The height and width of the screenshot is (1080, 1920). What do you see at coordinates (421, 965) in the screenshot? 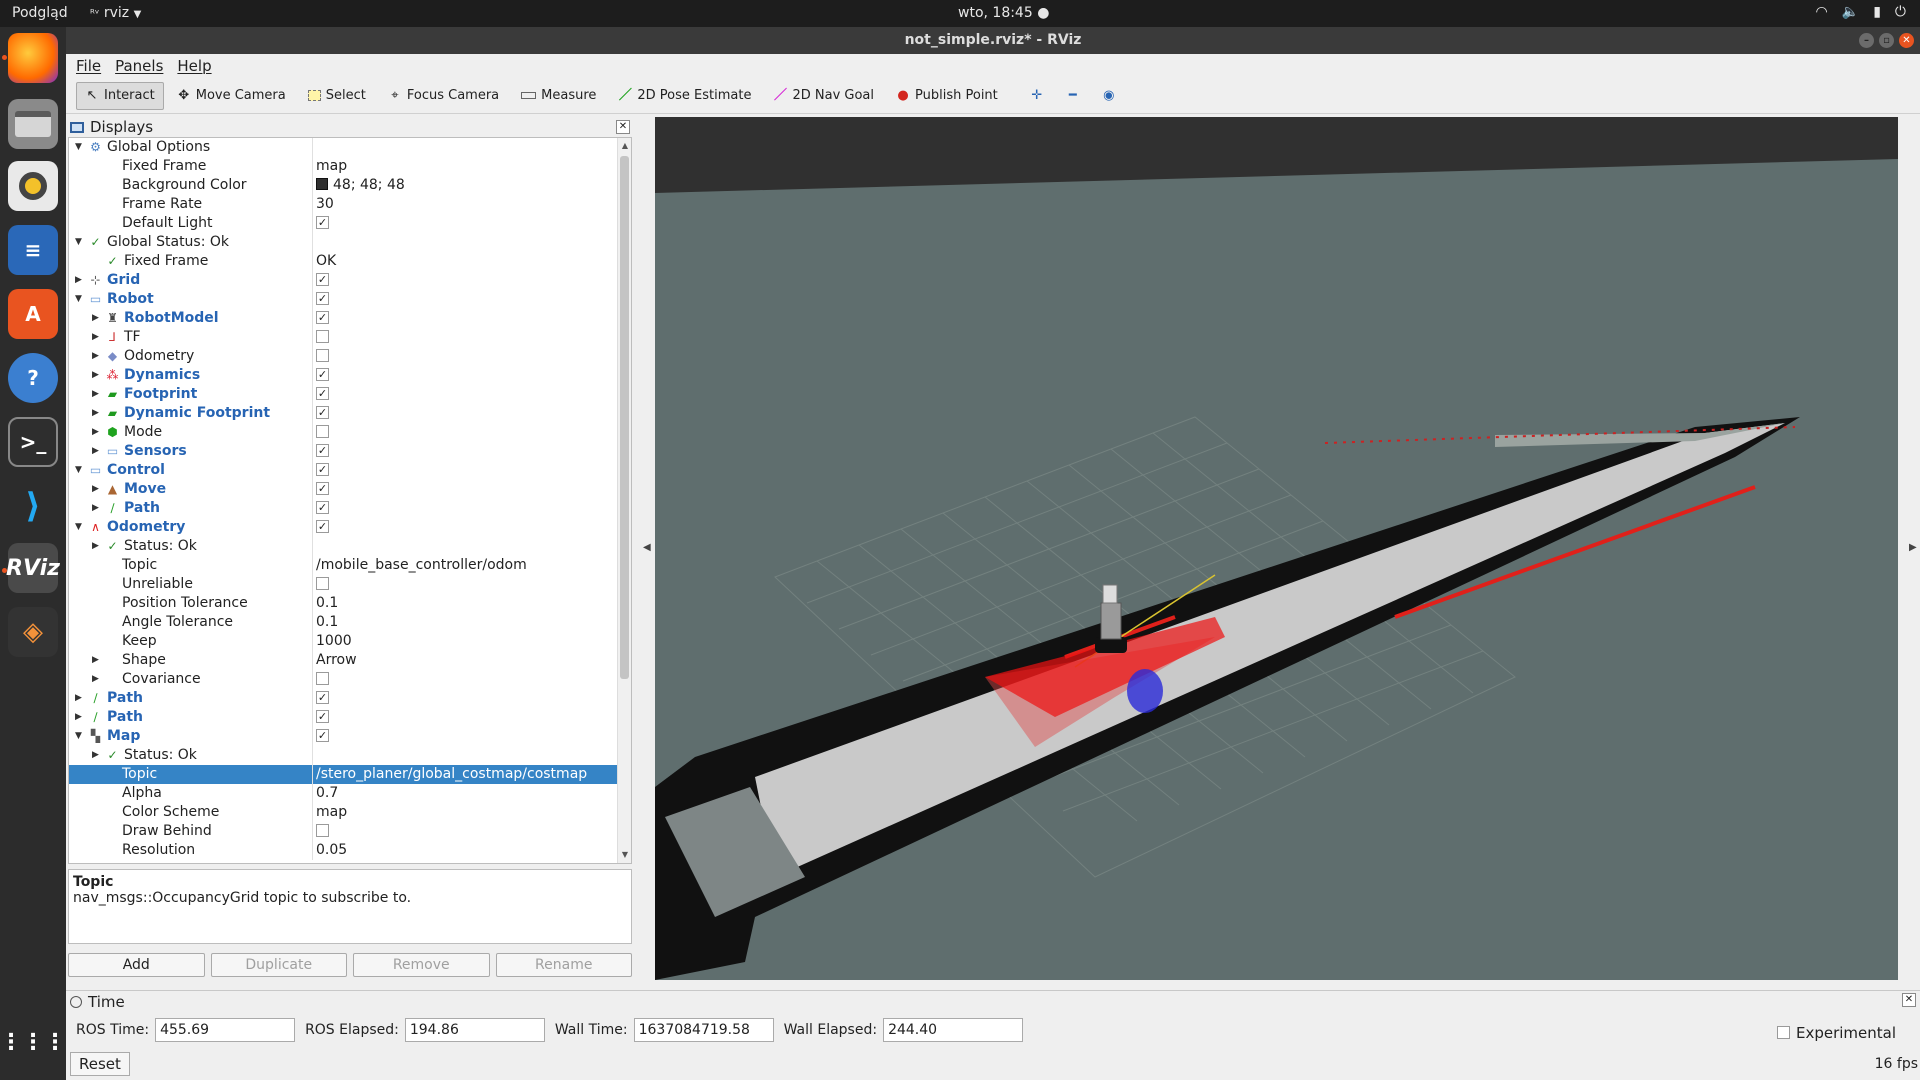
I see `remove-button: Remove` at bounding box center [421, 965].